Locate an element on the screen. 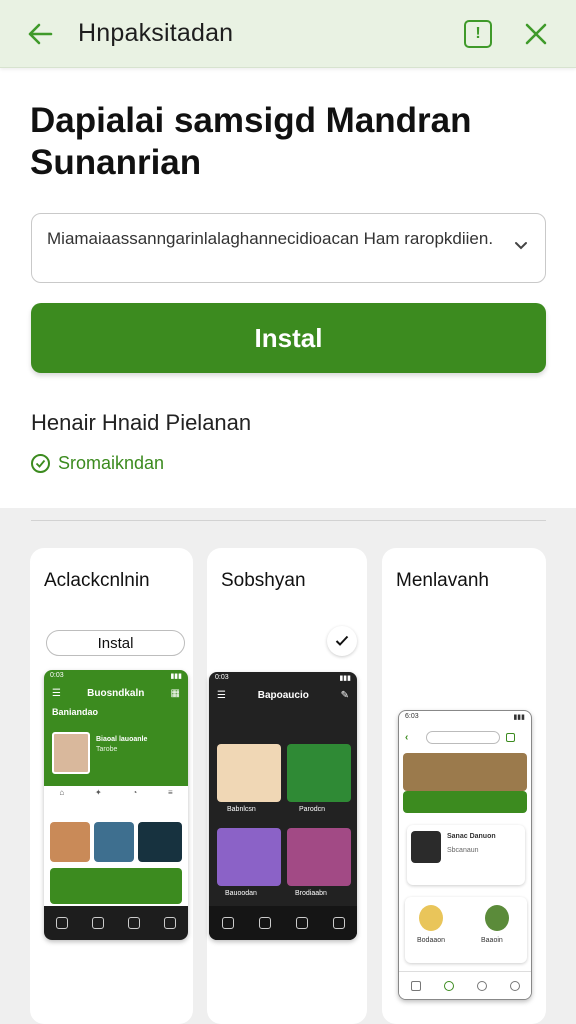  status-row: Sromaikndan is located at coordinates (97, 463).